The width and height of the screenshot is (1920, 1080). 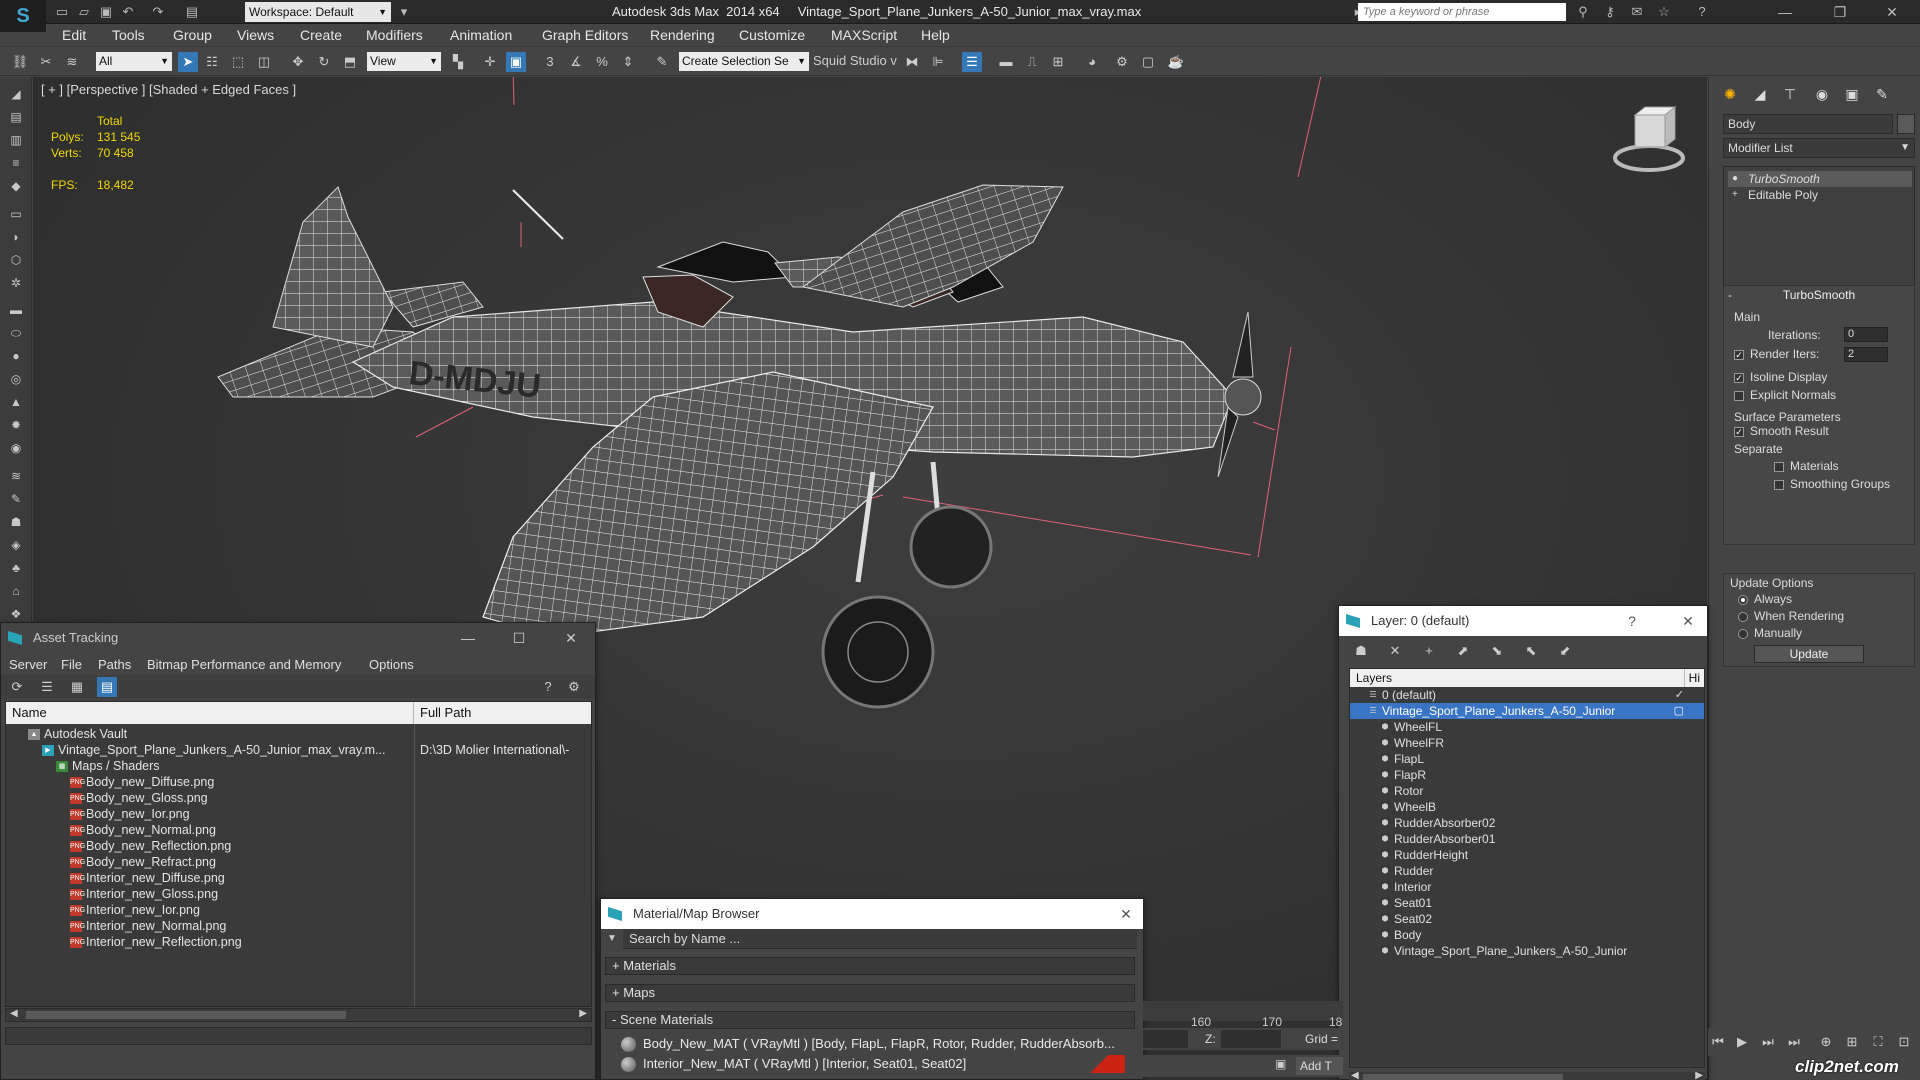 I want to click on zoom-all-icon: ⊞, so click(x=1852, y=1042).